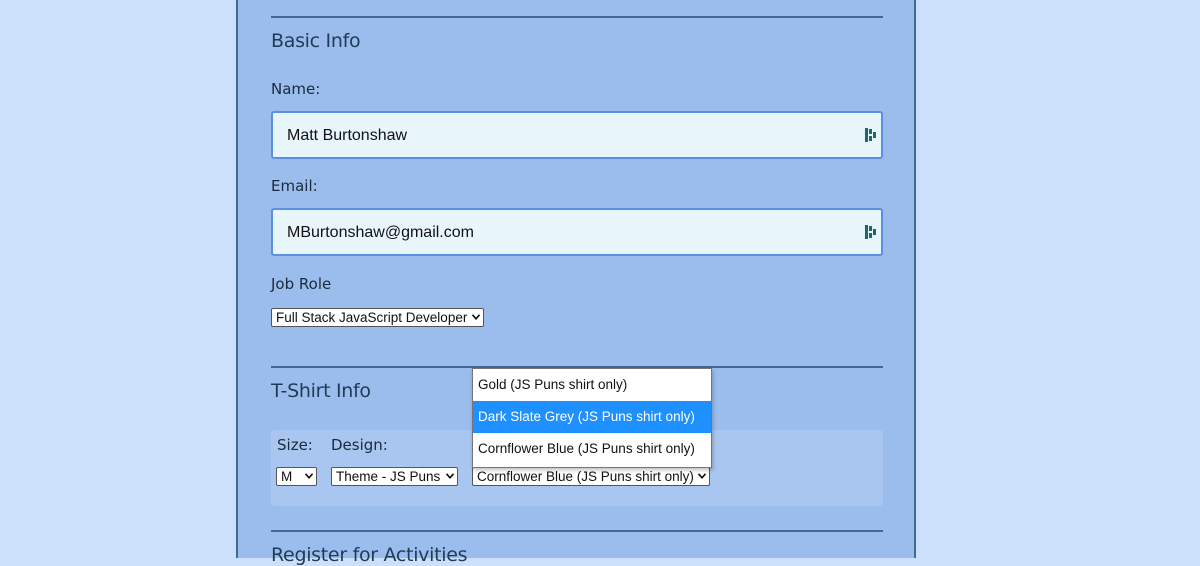  What do you see at coordinates (372, 317) in the screenshot?
I see `job-role-value: Full Stack JavaScript Developer` at bounding box center [372, 317].